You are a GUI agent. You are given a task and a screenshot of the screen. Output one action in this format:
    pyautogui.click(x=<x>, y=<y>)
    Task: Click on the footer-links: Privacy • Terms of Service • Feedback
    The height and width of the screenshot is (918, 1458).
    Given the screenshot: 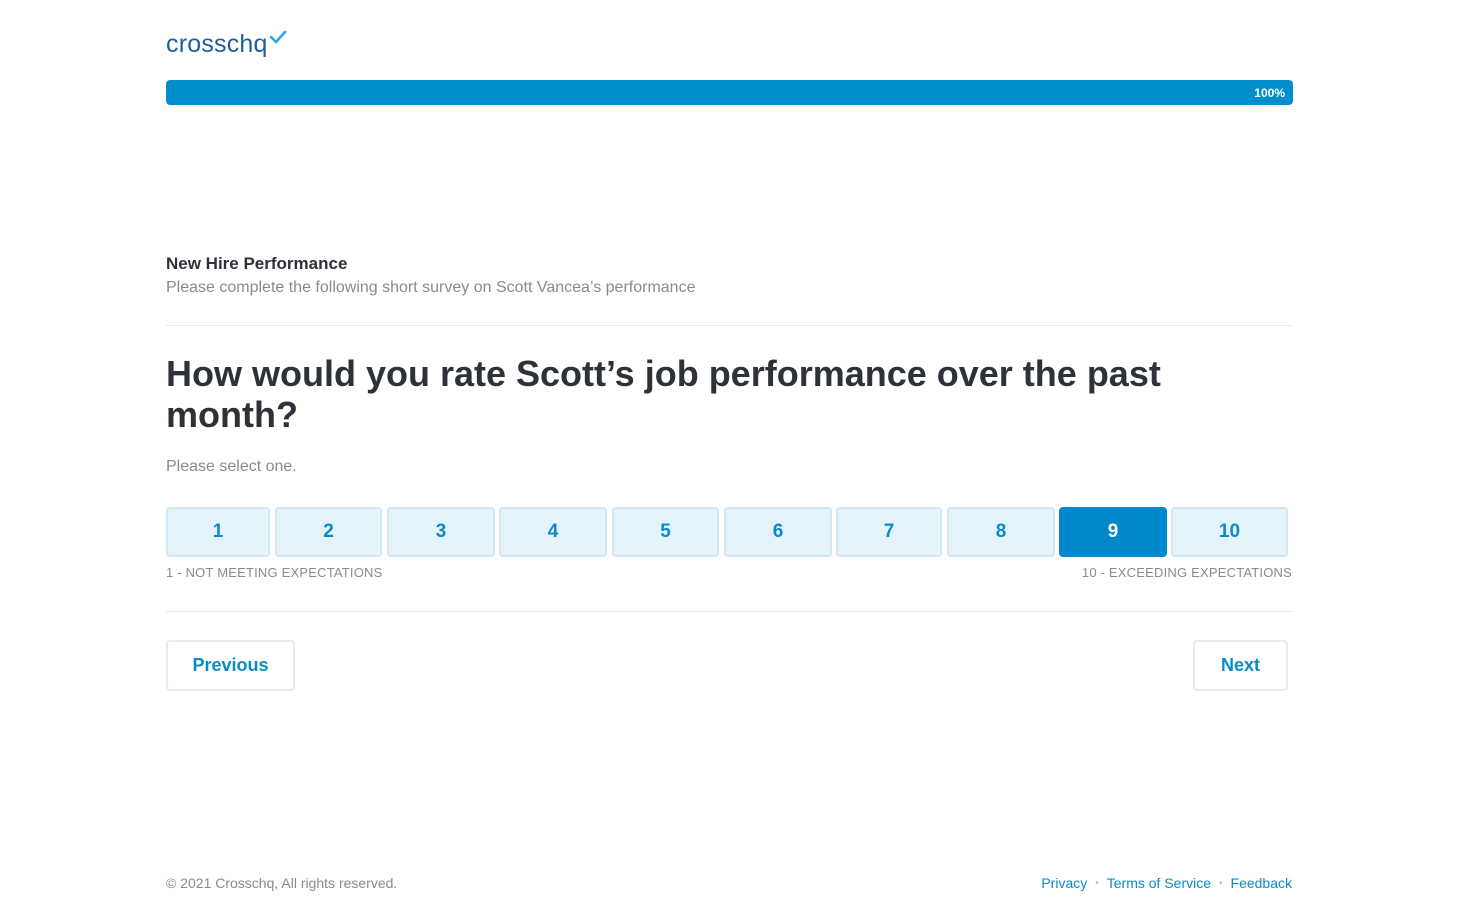 What is the action you would take?
    pyautogui.click(x=1166, y=883)
    